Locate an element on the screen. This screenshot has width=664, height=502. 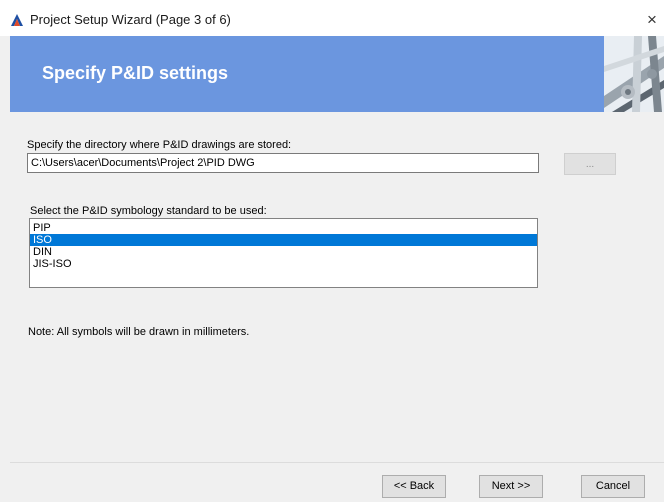
list-item-din: DIN is located at coordinates (283, 252).